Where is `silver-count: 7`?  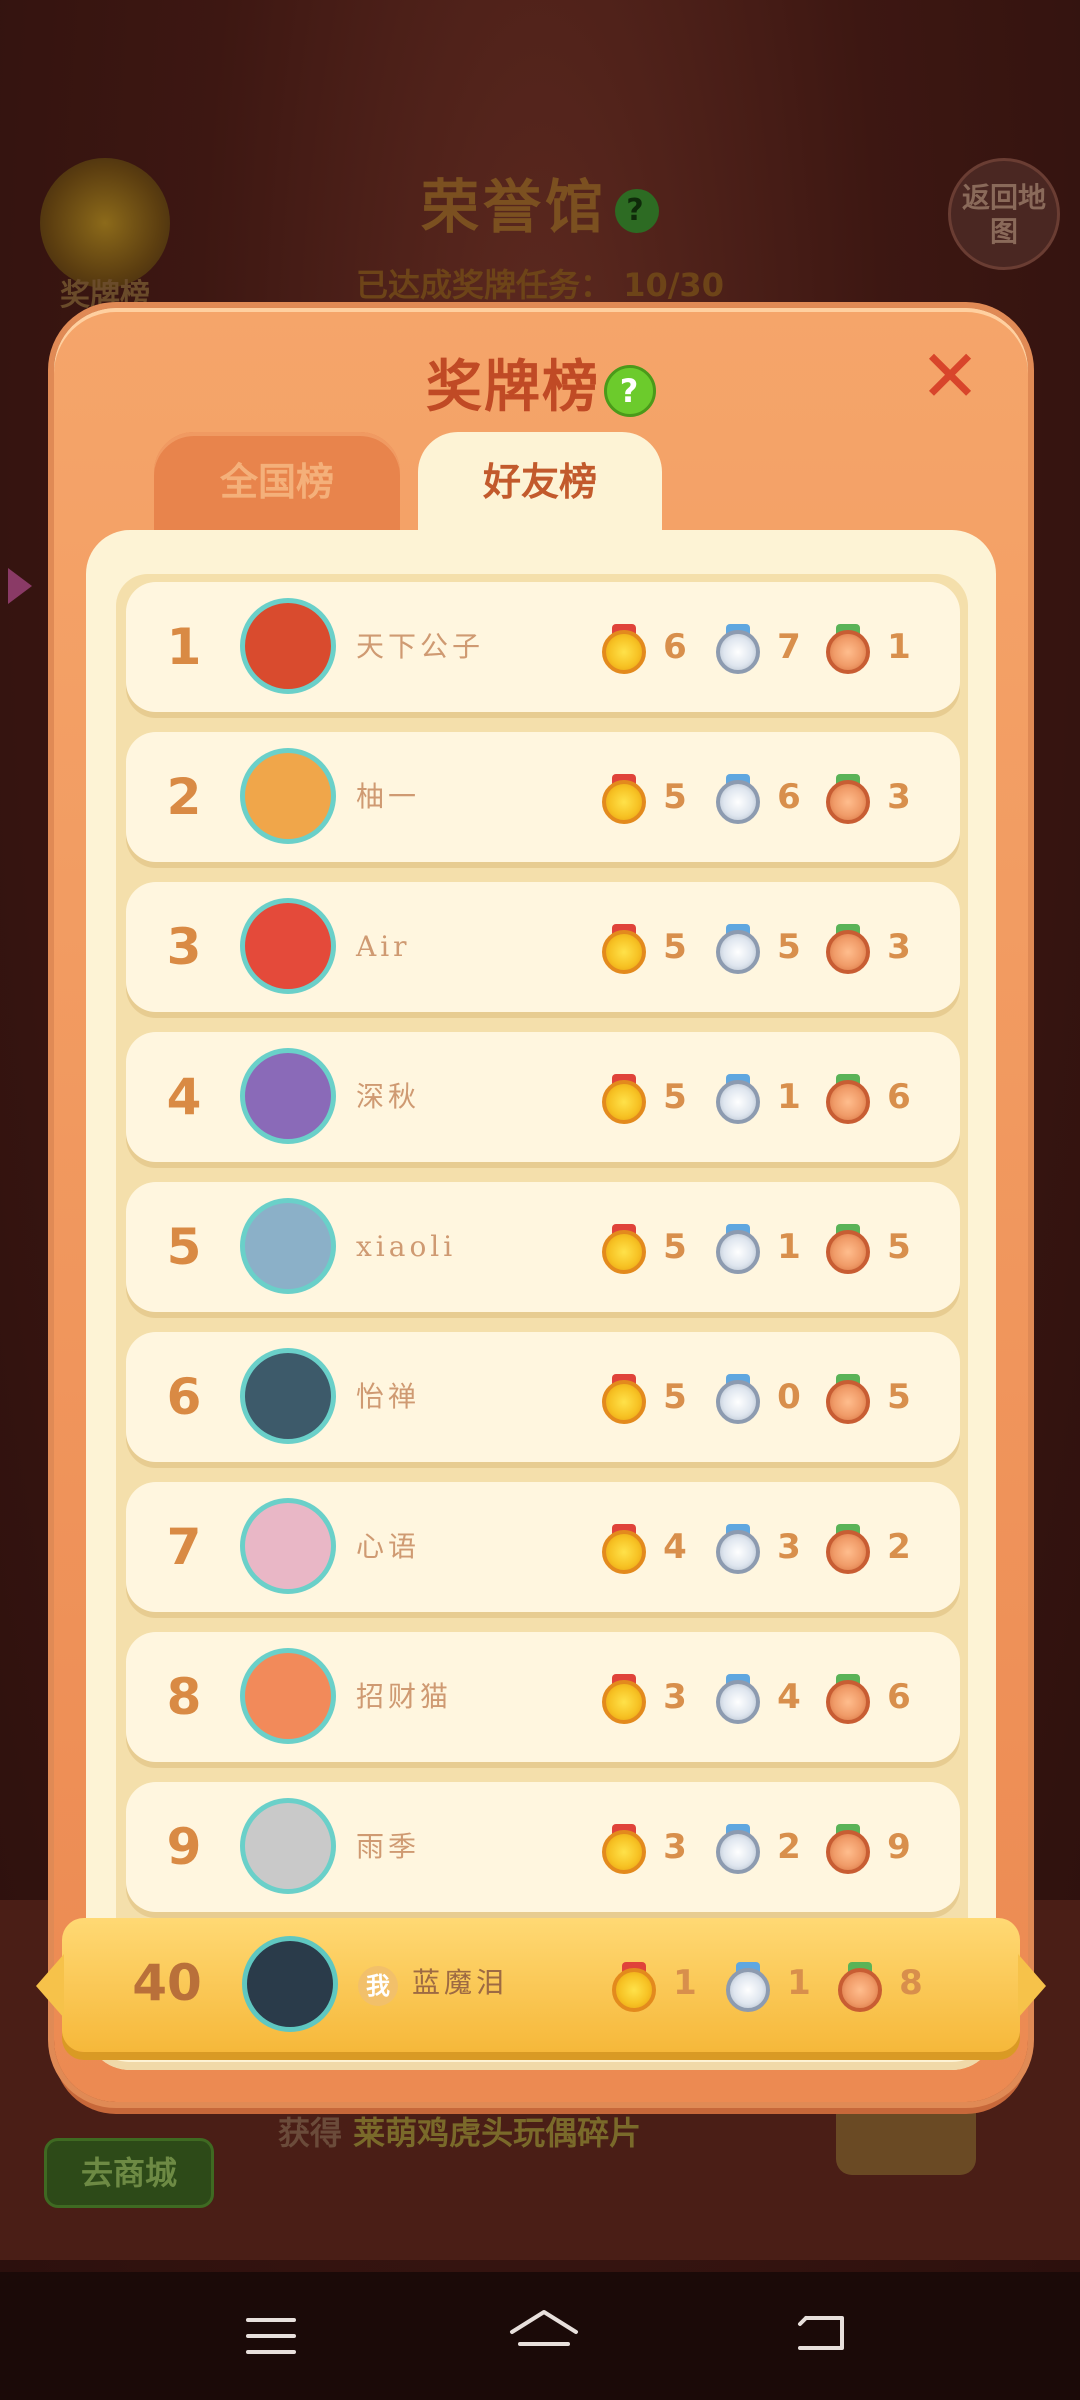
silver-count: 7 is located at coordinates (789, 647).